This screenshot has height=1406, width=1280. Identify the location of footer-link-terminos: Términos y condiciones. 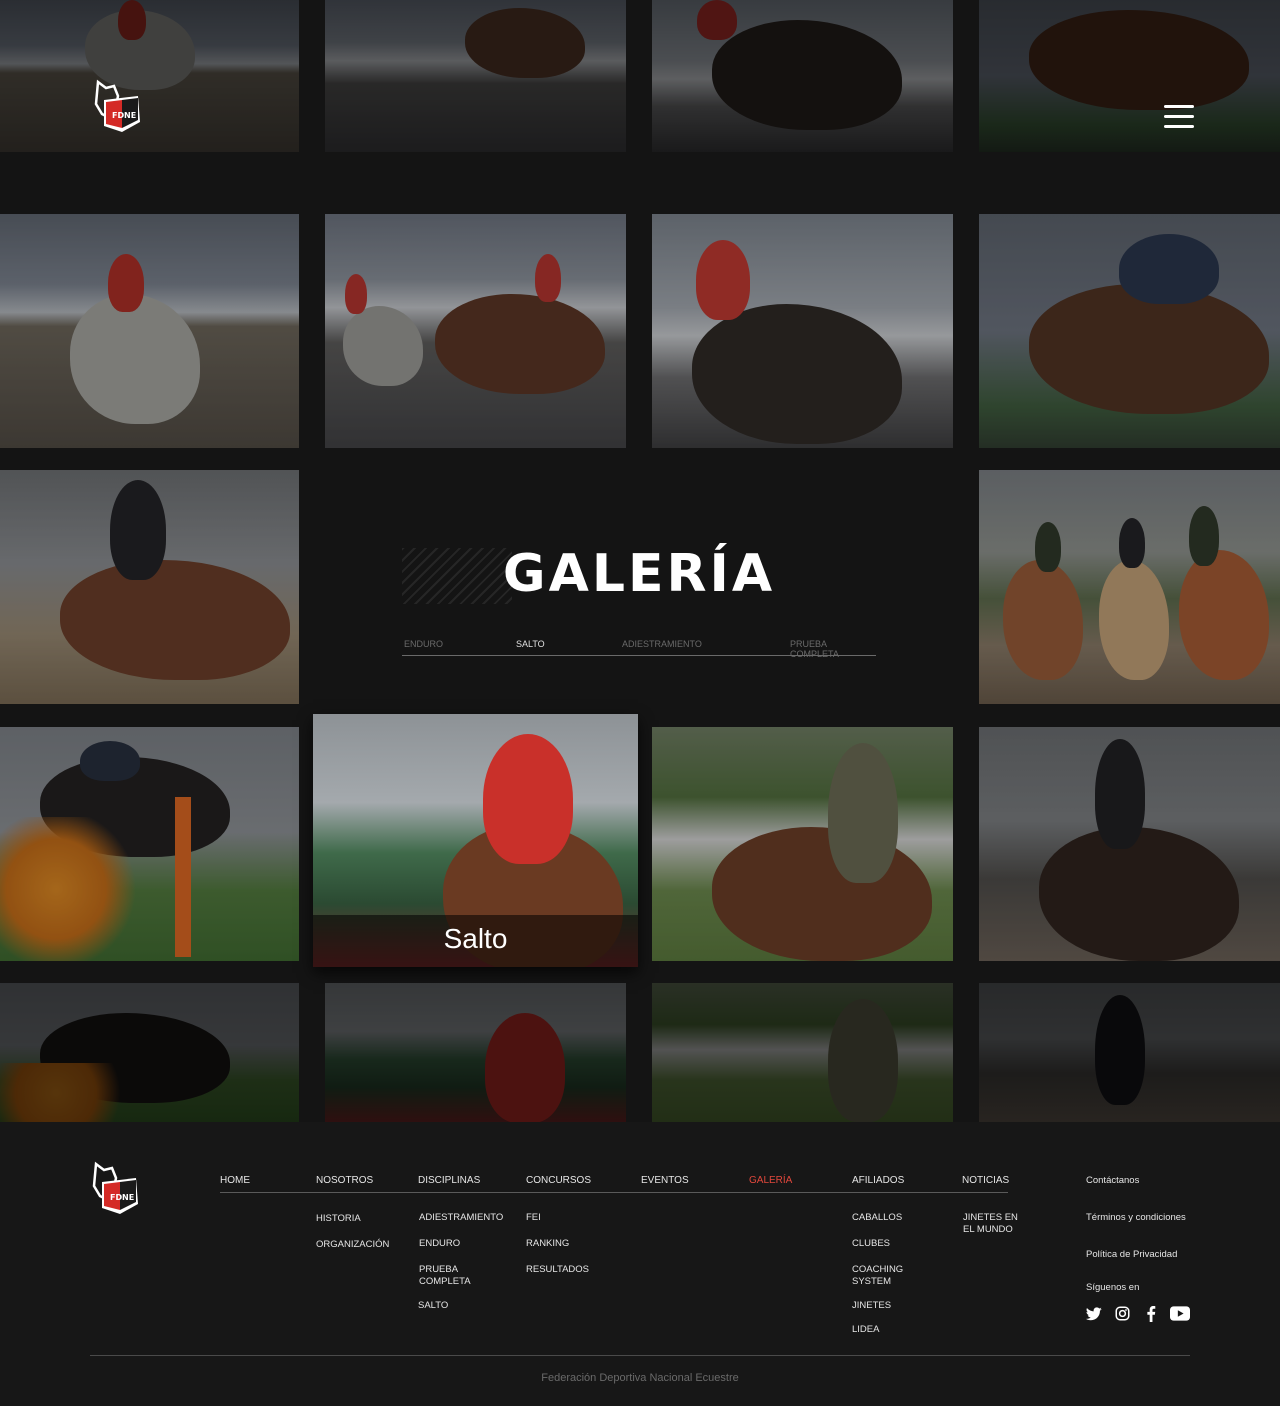
(1136, 1217).